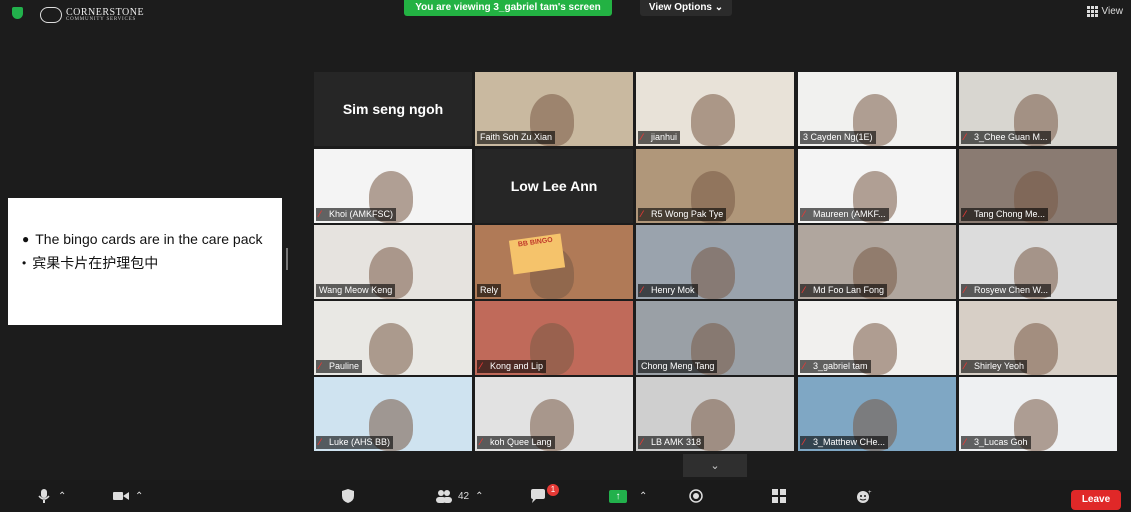 The height and width of the screenshot is (512, 1131). I want to click on security-button, so click(348, 496).